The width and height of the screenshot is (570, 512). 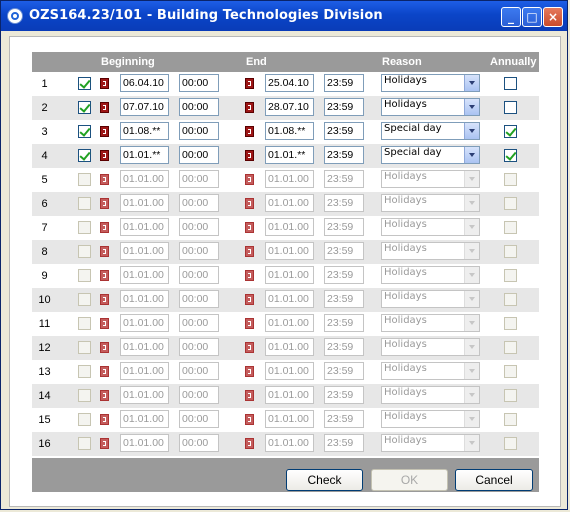 I want to click on maximize-button: □, so click(x=532, y=17).